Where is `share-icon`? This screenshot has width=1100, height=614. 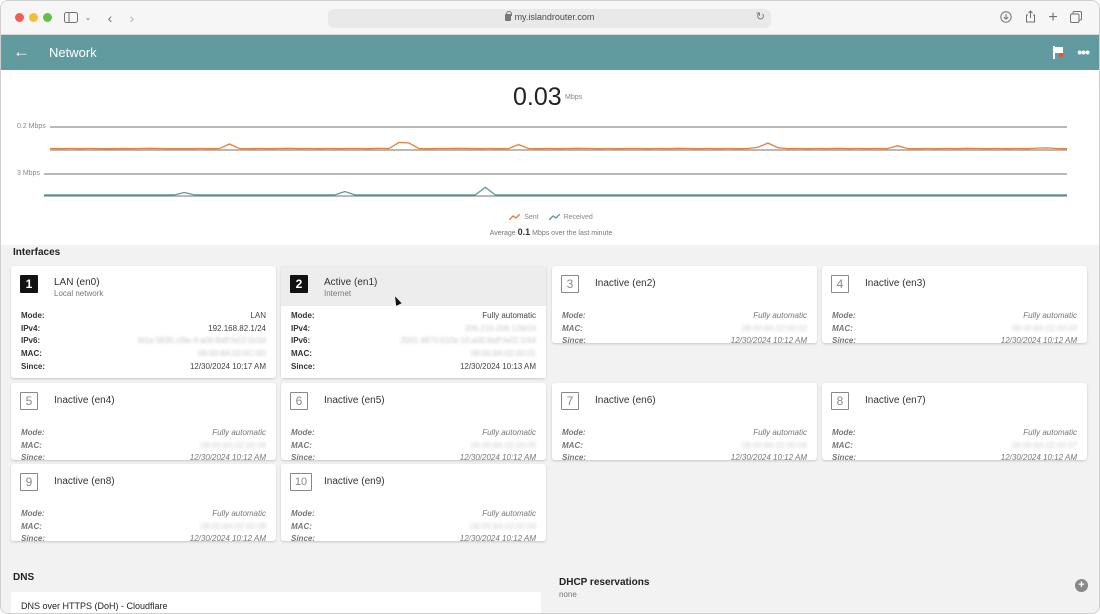 share-icon is located at coordinates (1030, 18).